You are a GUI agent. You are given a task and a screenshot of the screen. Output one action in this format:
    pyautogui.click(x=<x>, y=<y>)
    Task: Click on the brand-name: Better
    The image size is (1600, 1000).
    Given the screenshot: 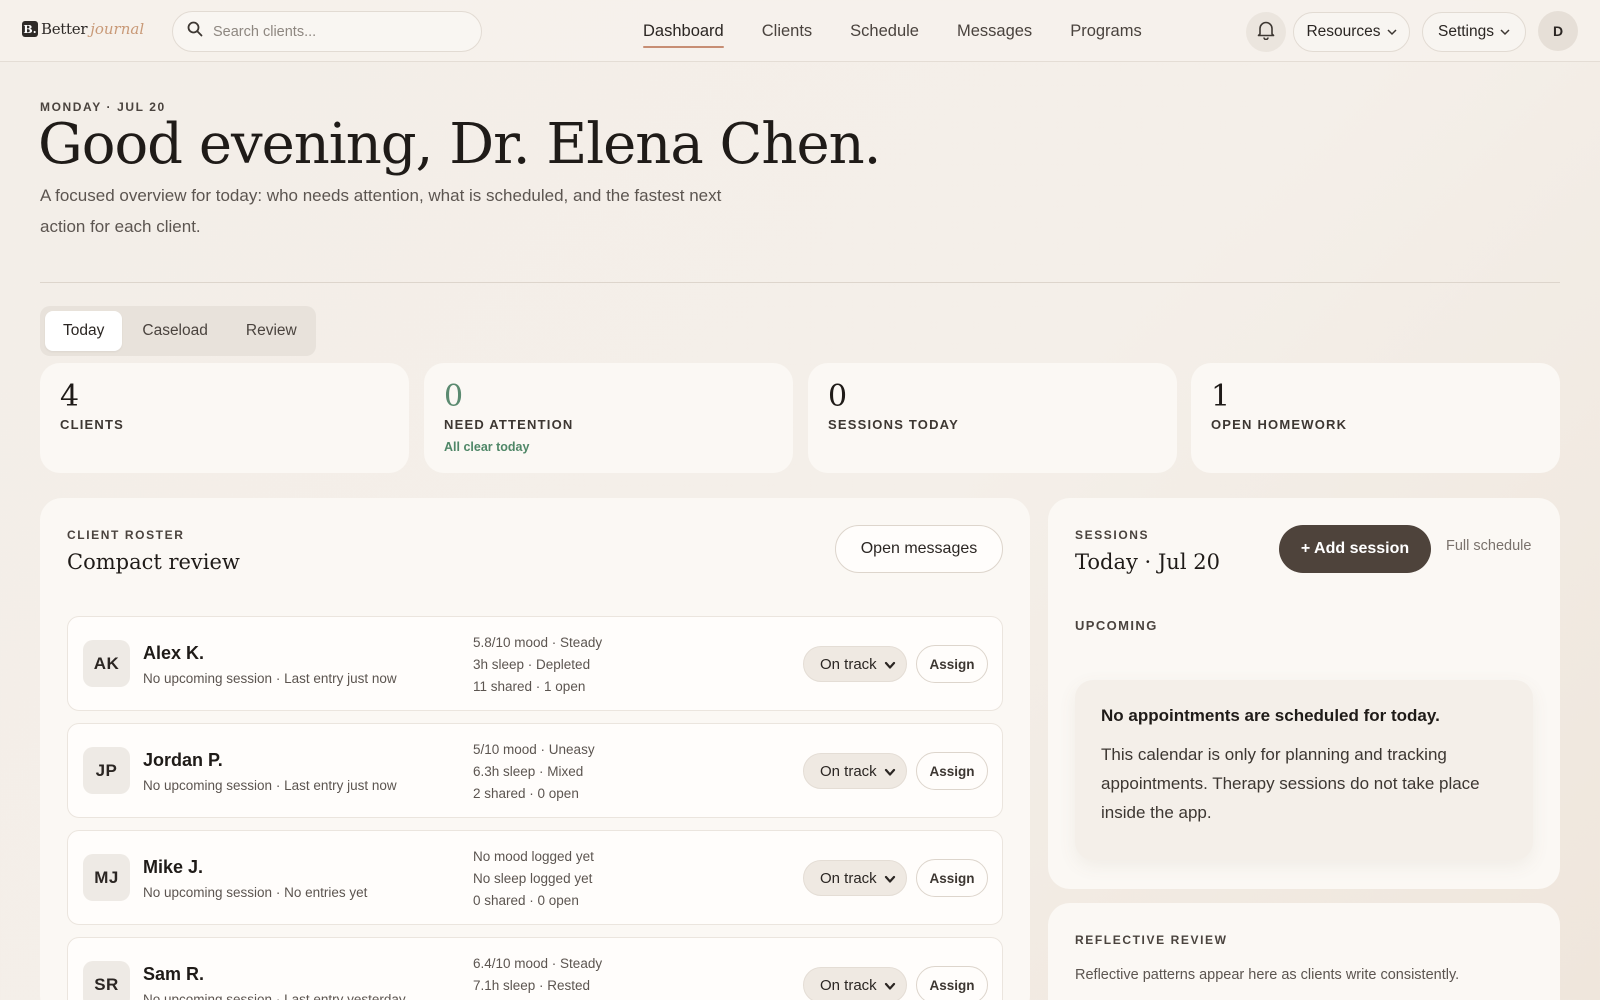 What is the action you would take?
    pyautogui.click(x=64, y=29)
    